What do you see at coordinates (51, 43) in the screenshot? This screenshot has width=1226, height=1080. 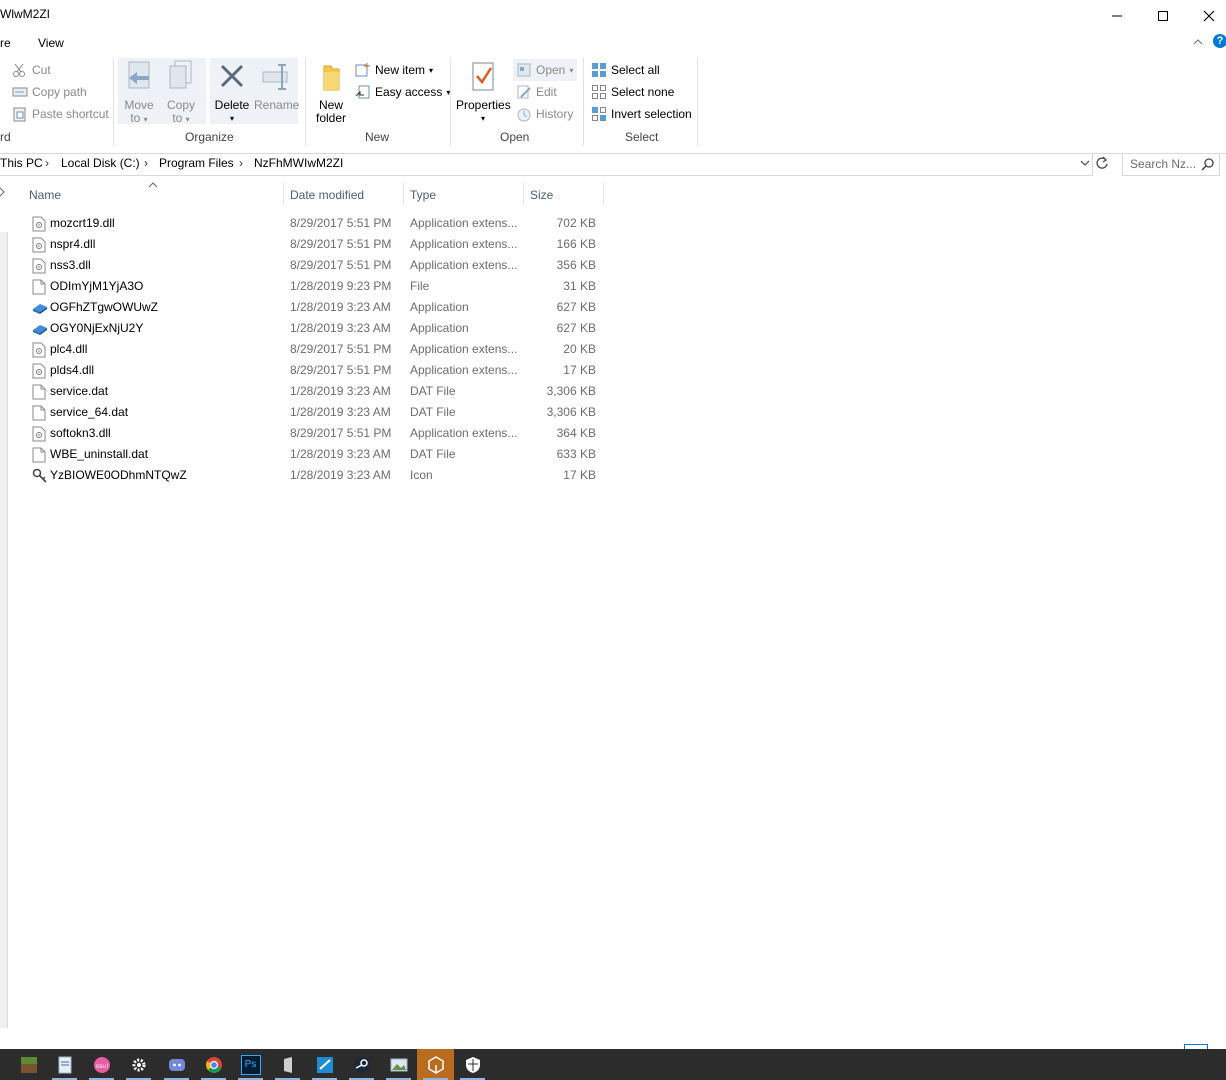 I see `tab-view: View` at bounding box center [51, 43].